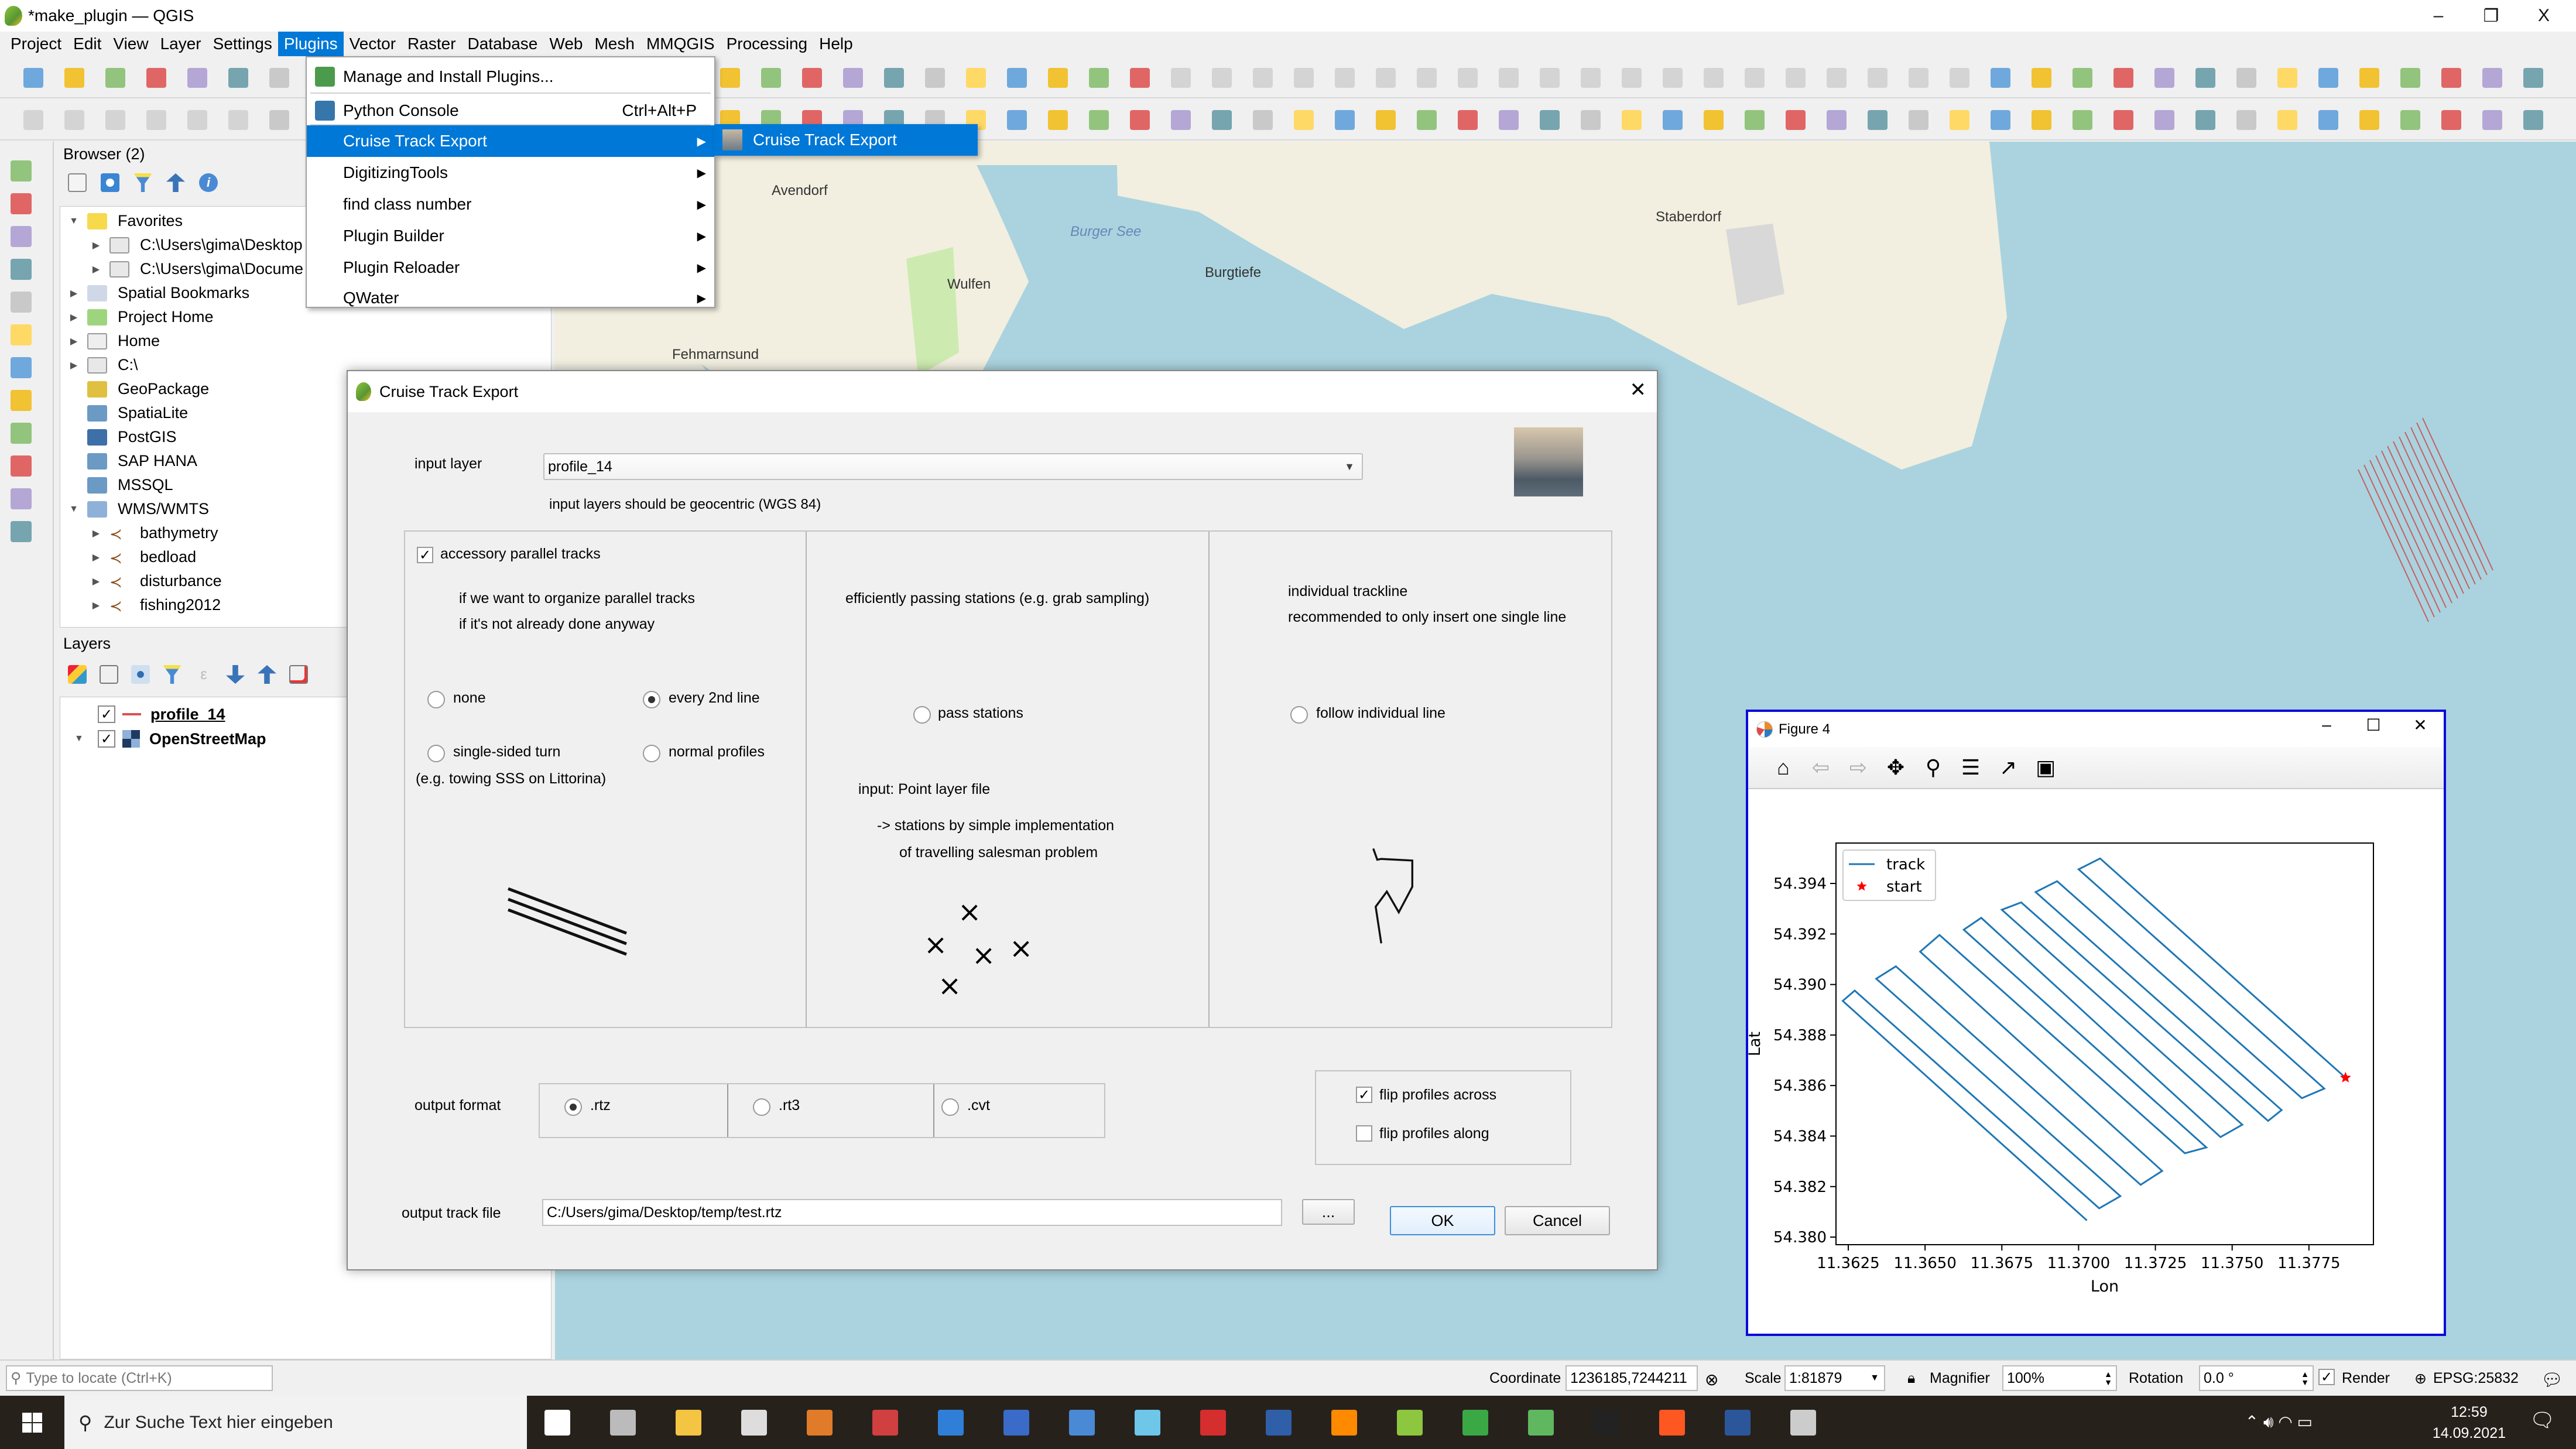  Describe the element at coordinates (1557, 1220) in the screenshot. I see `cancel-button: Cancel` at that location.